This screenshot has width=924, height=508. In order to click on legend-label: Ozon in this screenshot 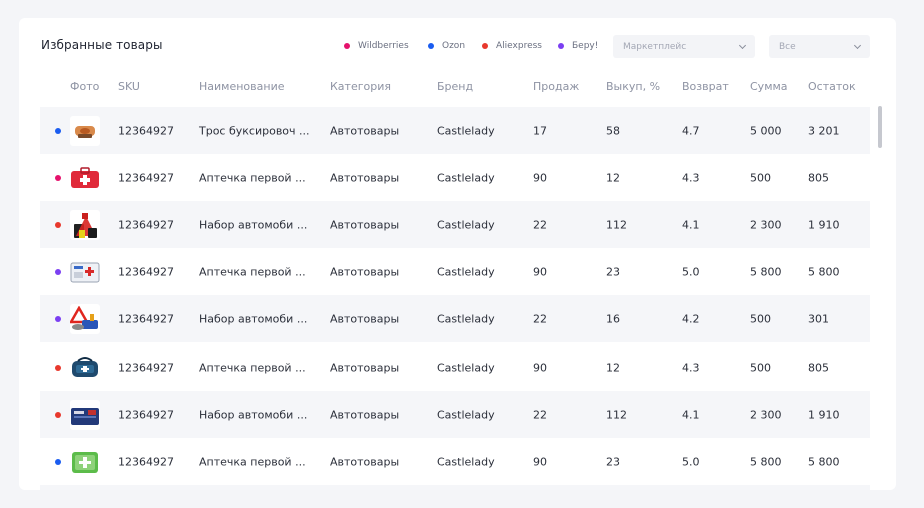, I will do `click(454, 46)`.